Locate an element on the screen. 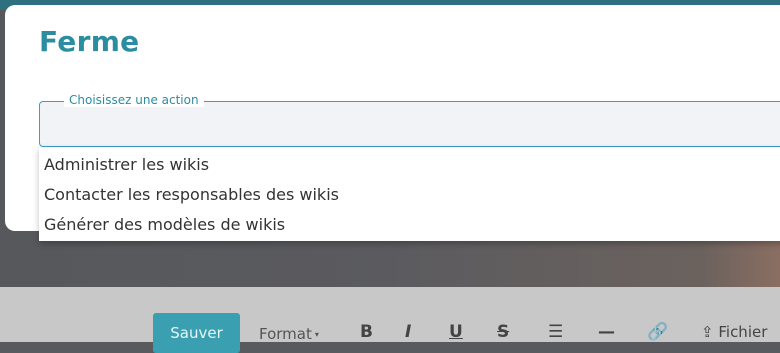 This screenshot has height=353, width=780. save-button: Sauver is located at coordinates (196, 333).